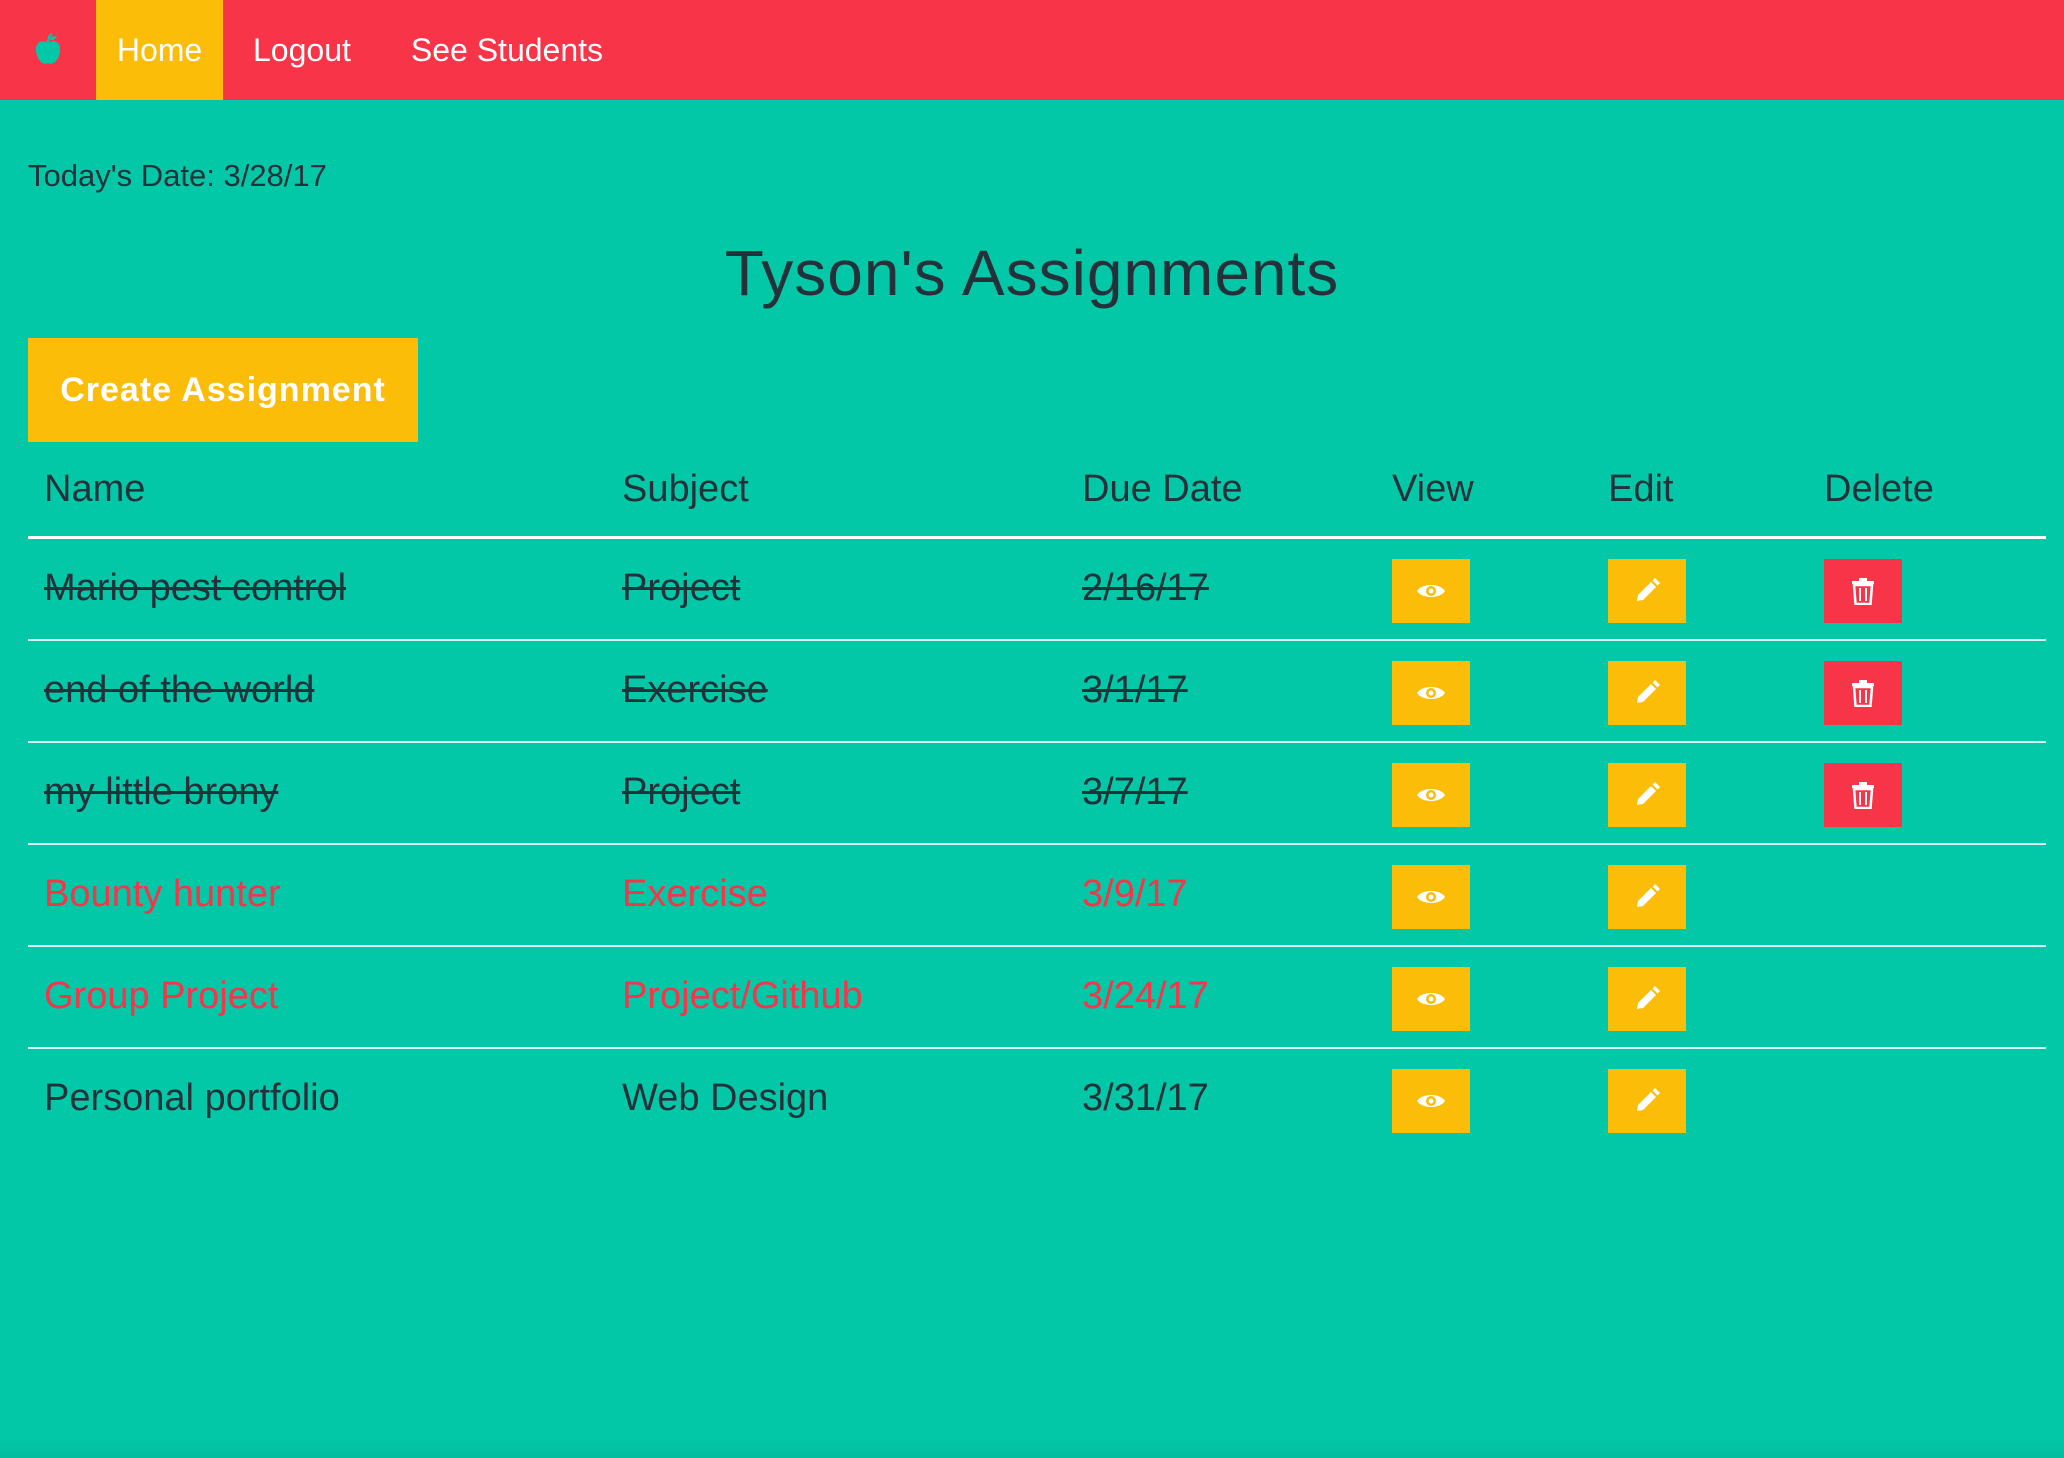 The image size is (2064, 1458). I want to click on assignment-due-date: 3/1/17, so click(1135, 690).